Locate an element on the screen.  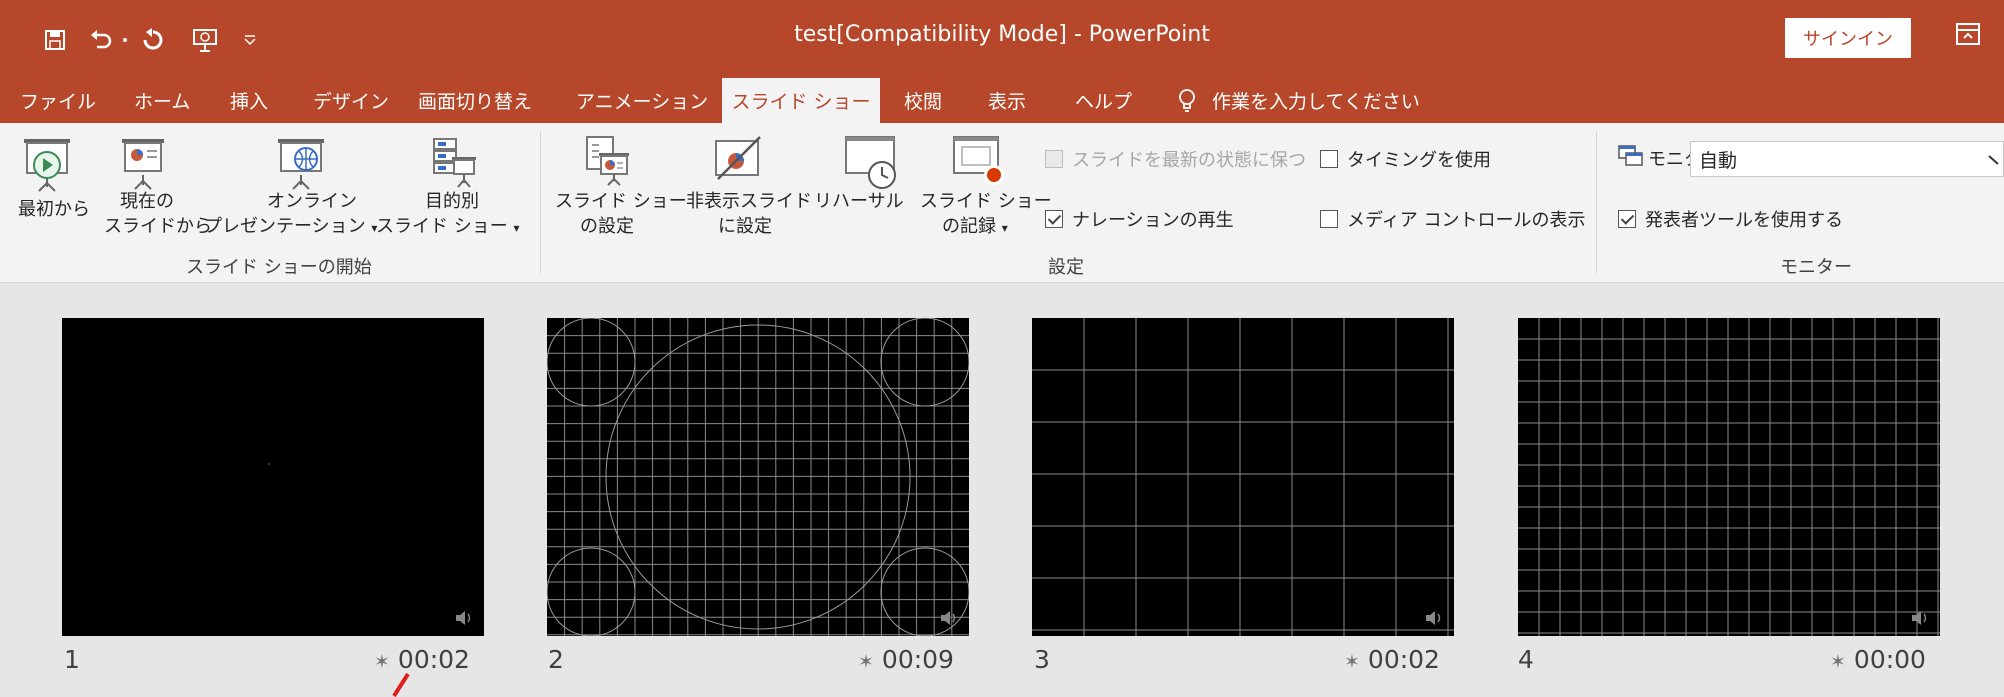
slide-time-value: 00:02 is located at coordinates (1403, 659).